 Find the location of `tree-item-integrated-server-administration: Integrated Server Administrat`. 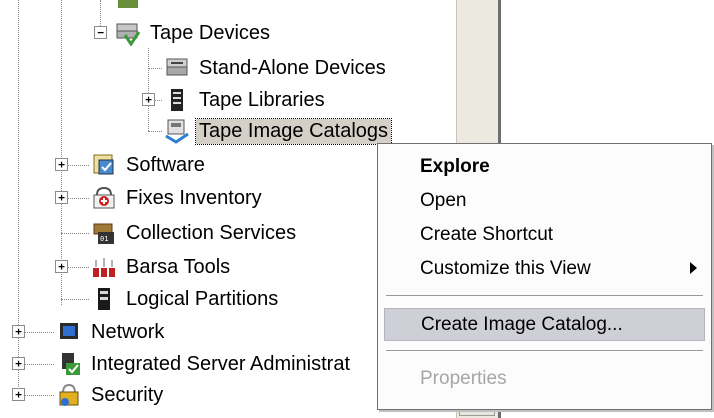

tree-item-integrated-server-administration: Integrated Server Administrat is located at coordinates (204, 364).